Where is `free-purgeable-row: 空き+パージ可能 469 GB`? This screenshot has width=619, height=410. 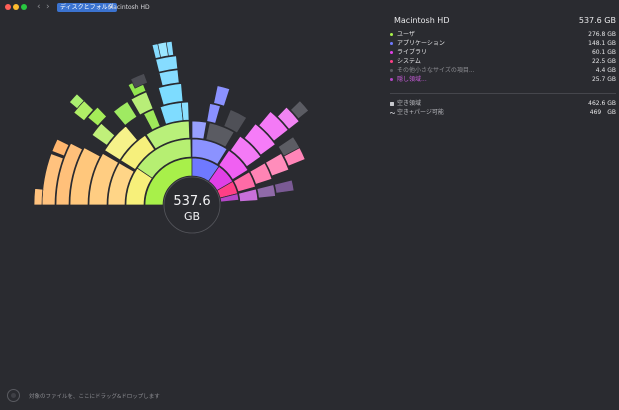
free-purgeable-row: 空き+パージ可能 469 GB is located at coordinates (503, 112).